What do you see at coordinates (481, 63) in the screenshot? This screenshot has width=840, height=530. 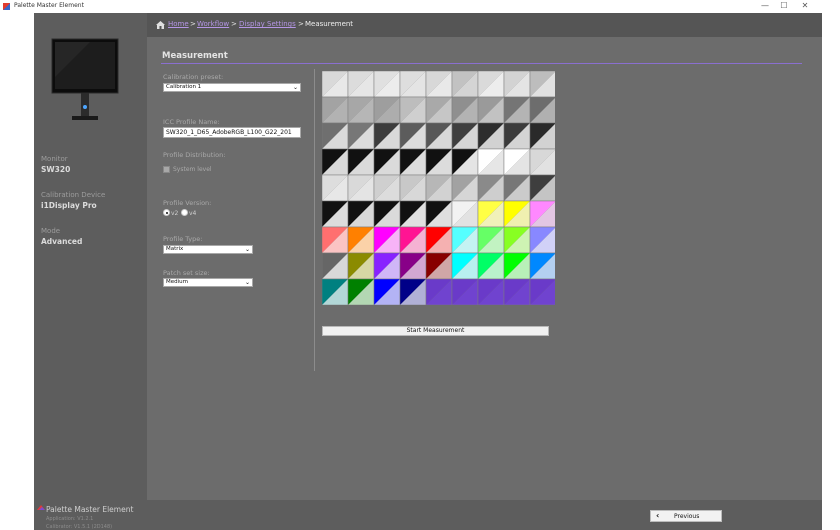 I see `section-divider` at bounding box center [481, 63].